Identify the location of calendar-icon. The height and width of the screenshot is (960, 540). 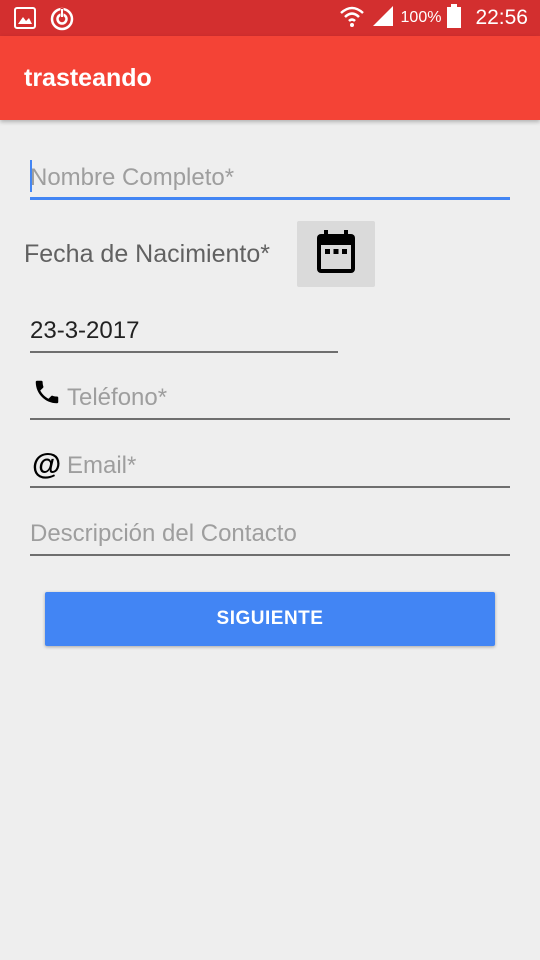
(336, 254).